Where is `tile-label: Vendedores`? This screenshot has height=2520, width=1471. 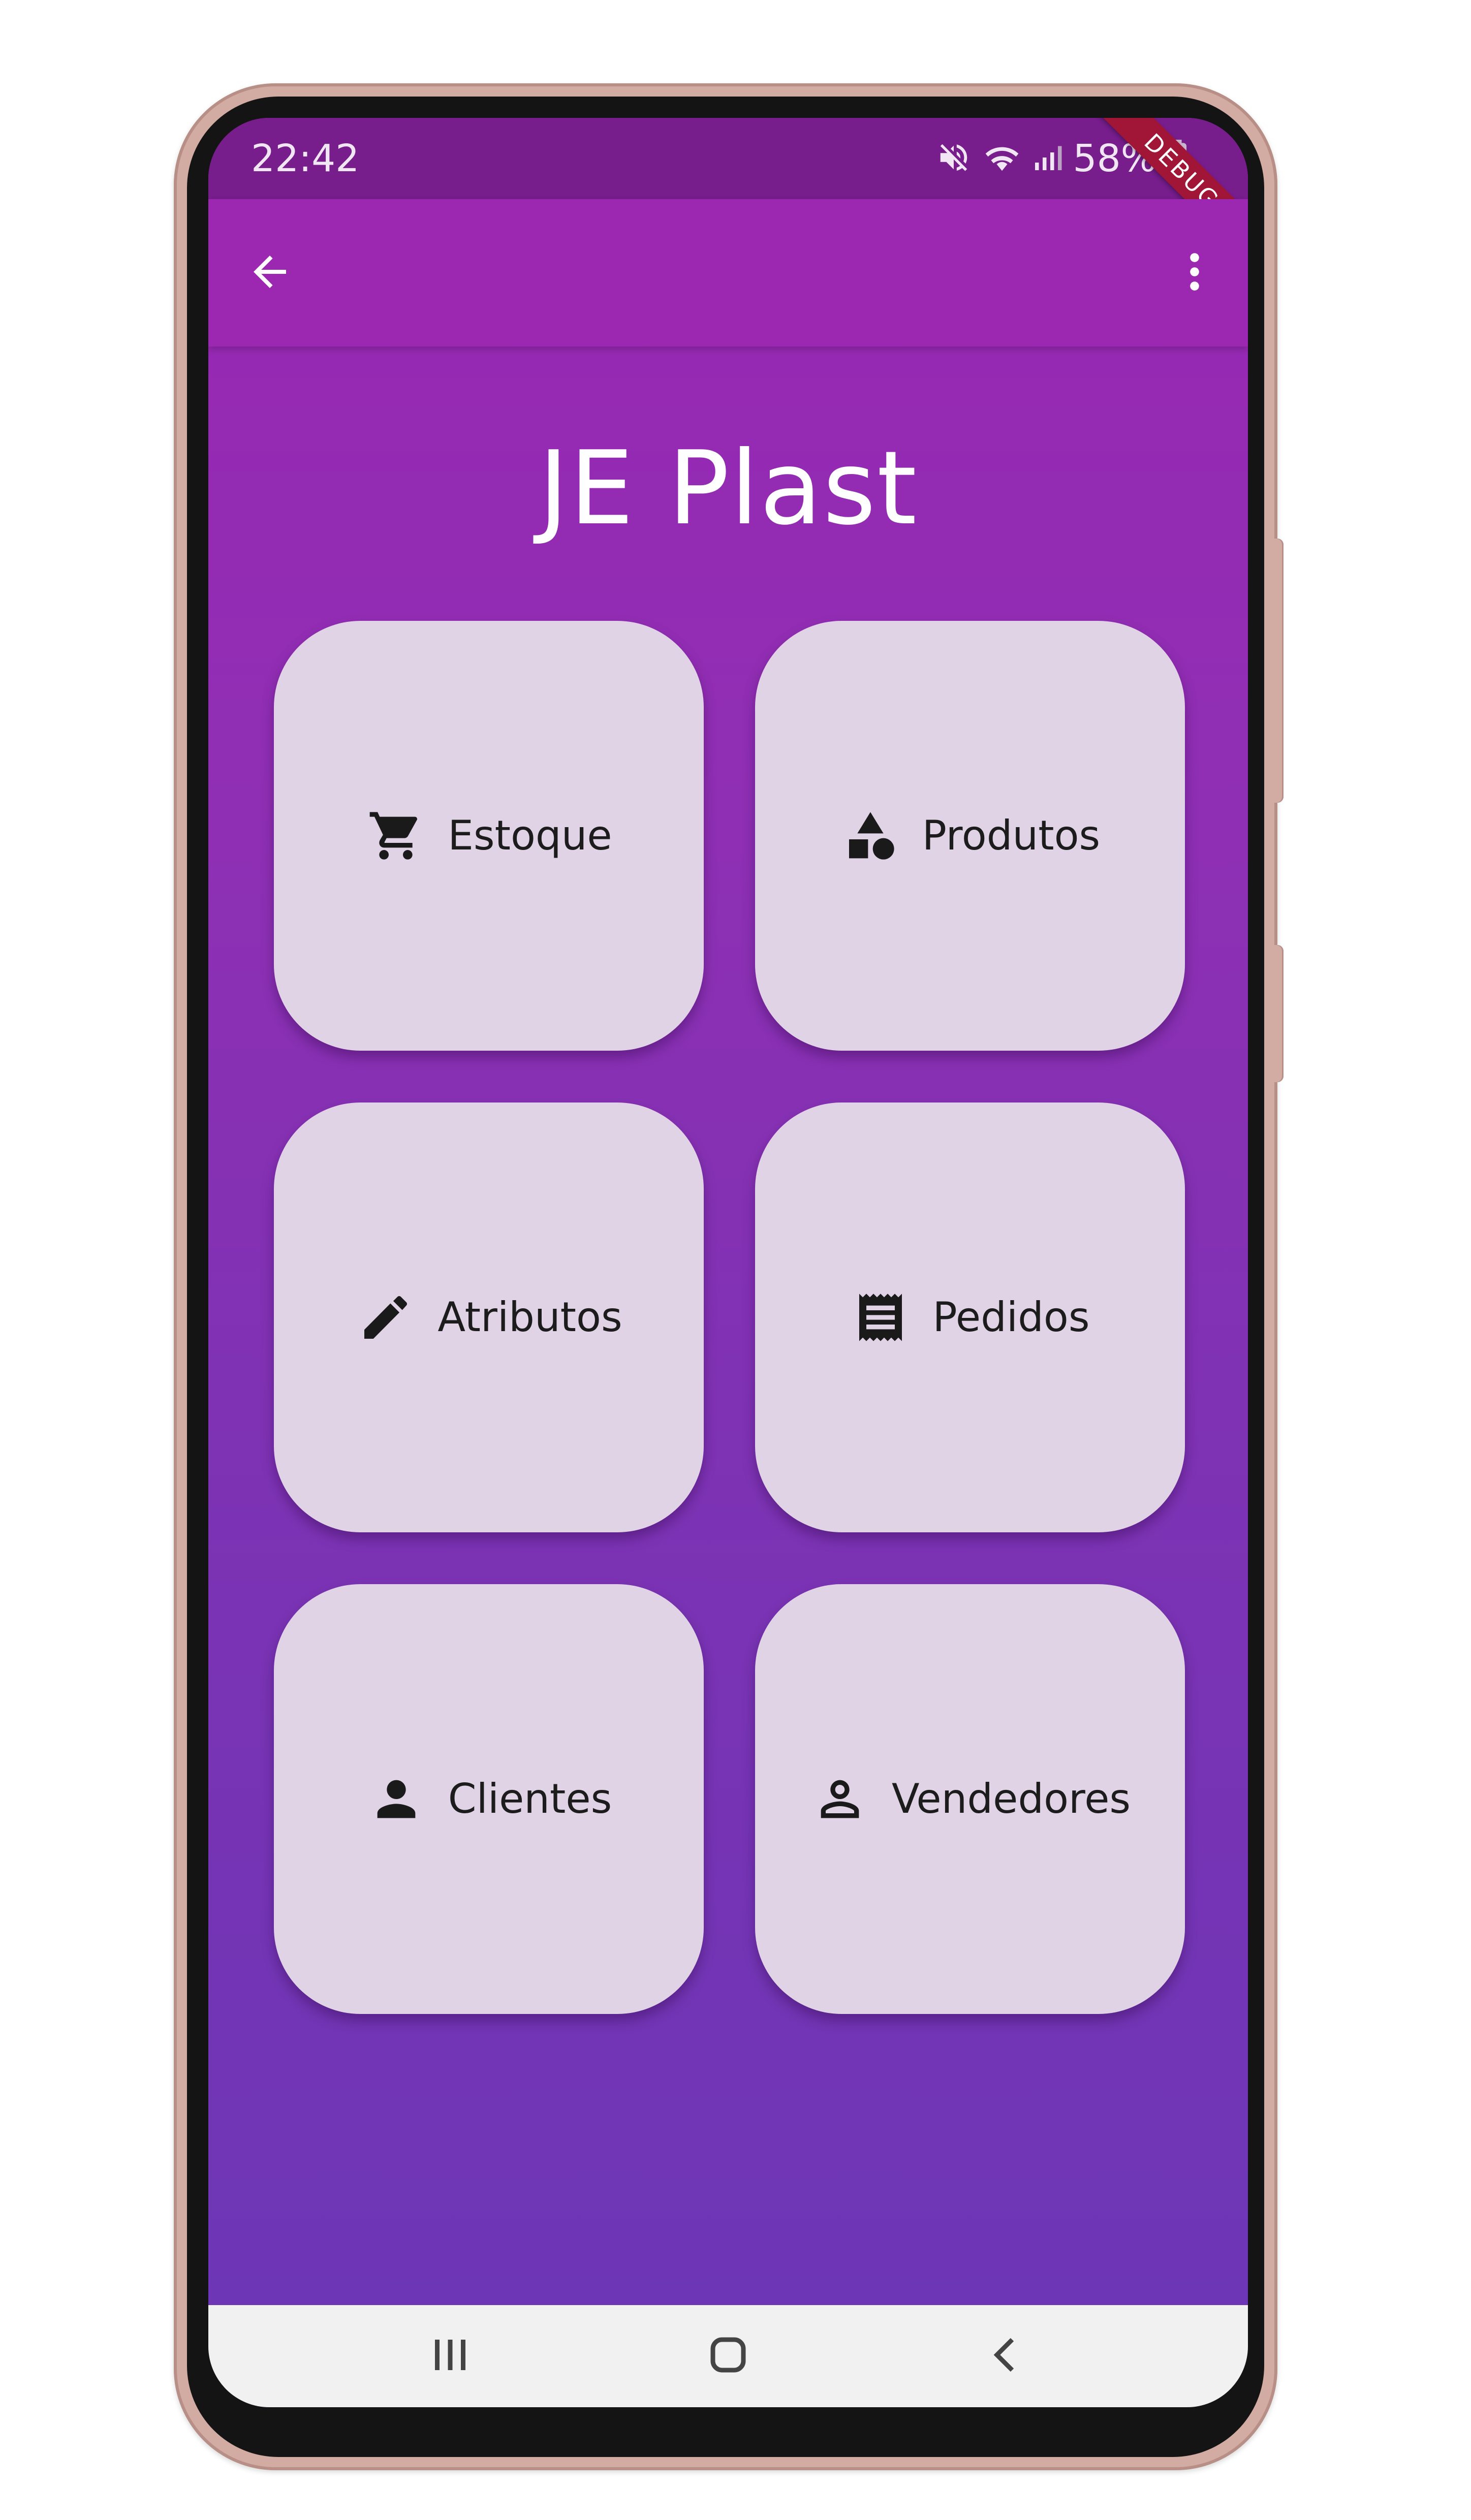 tile-label: Vendedores is located at coordinates (1011, 1798).